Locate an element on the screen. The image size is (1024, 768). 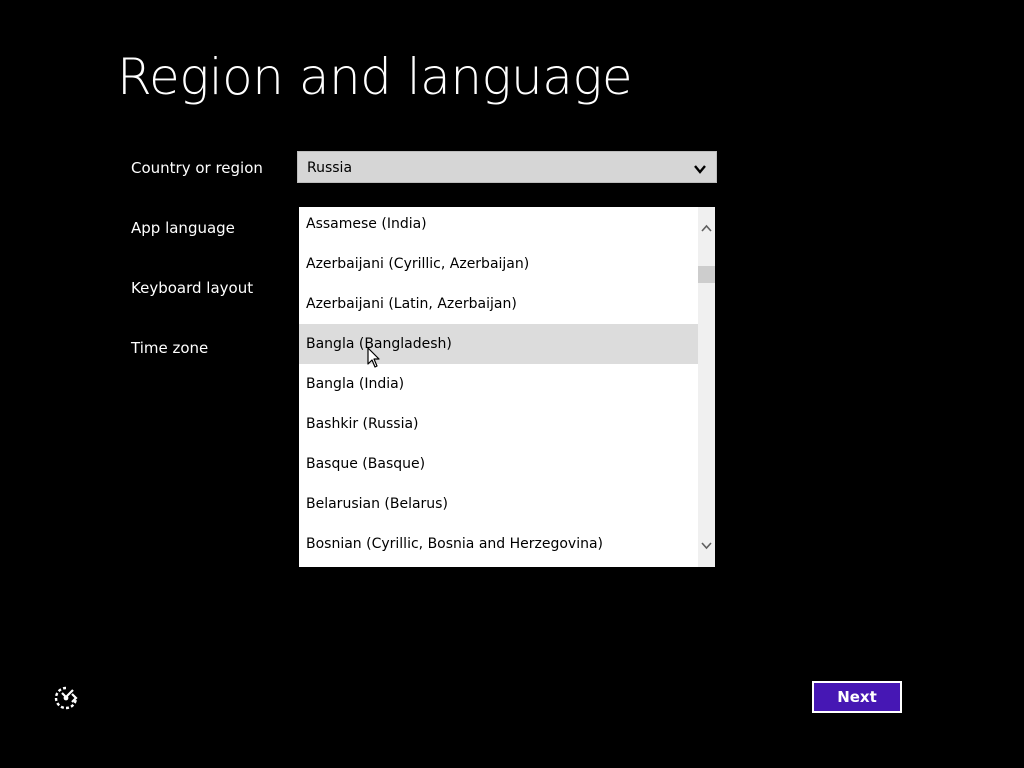
time-zone-label: Time zone is located at coordinates (170, 348).